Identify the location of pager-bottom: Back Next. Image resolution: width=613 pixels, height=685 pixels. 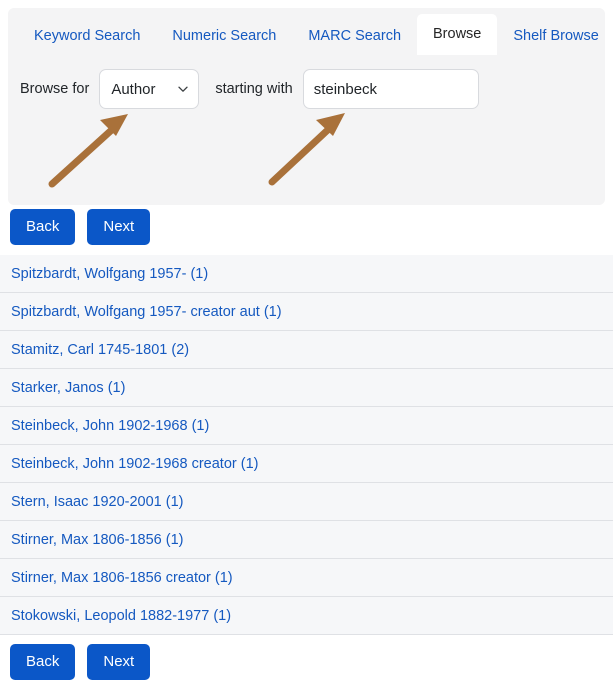
(80, 662).